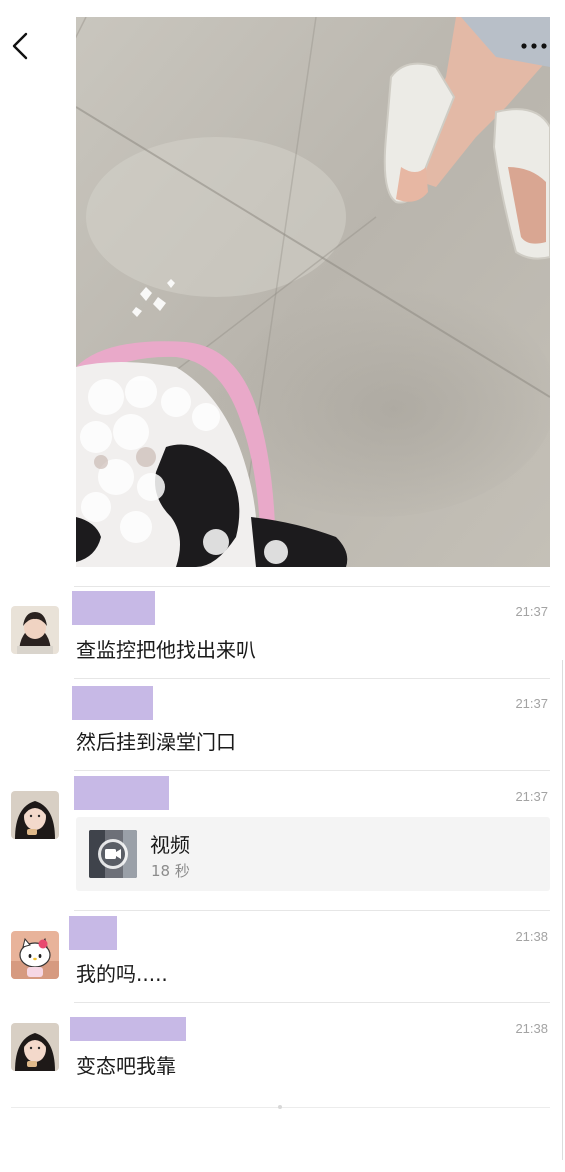 The image size is (565, 1172). I want to click on end-indicator, so click(280, 1107).